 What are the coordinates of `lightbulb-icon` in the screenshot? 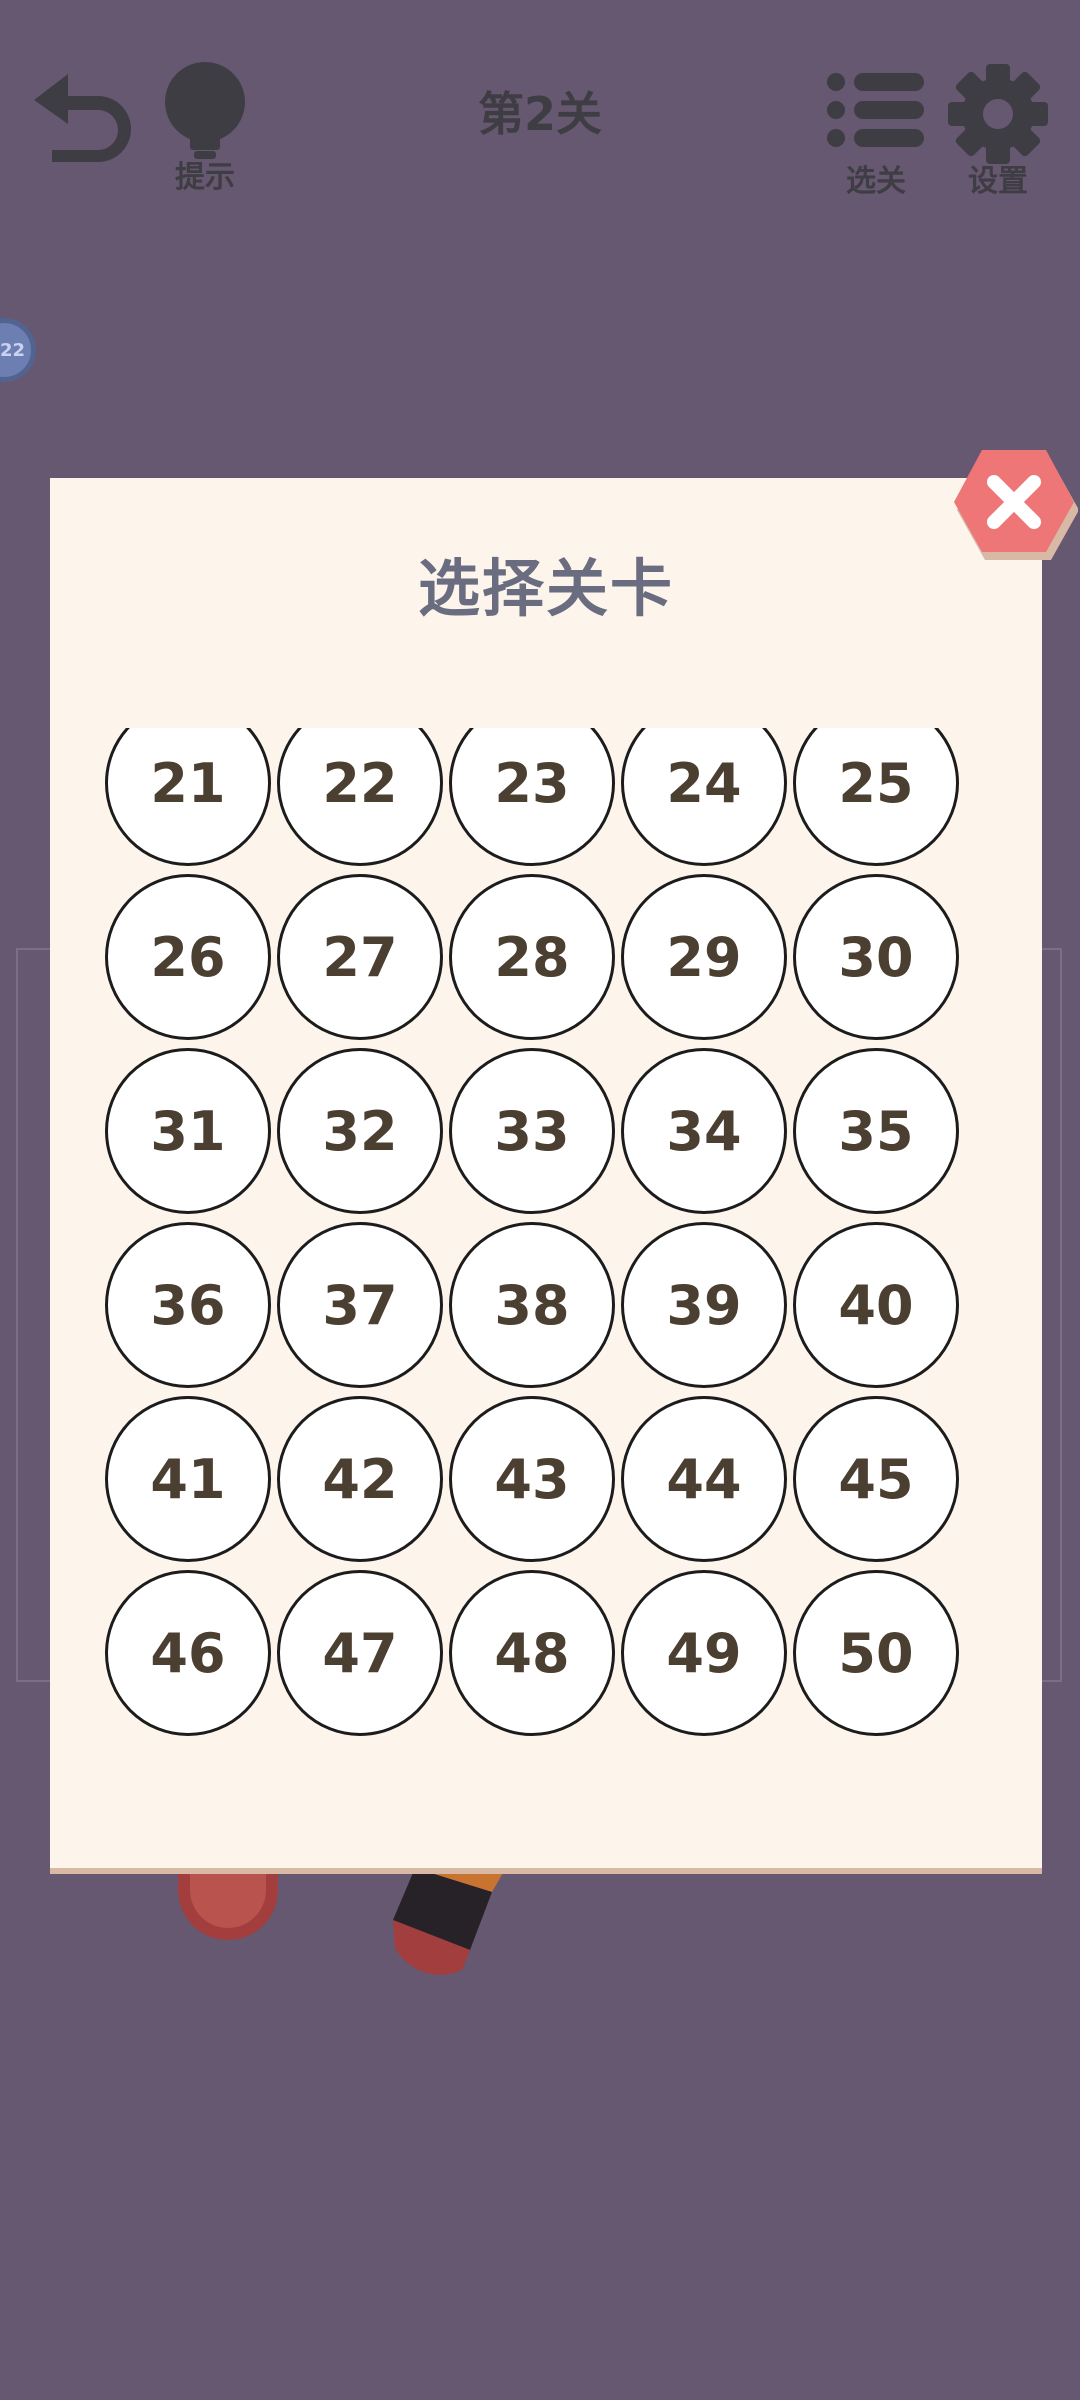 It's located at (205, 110).